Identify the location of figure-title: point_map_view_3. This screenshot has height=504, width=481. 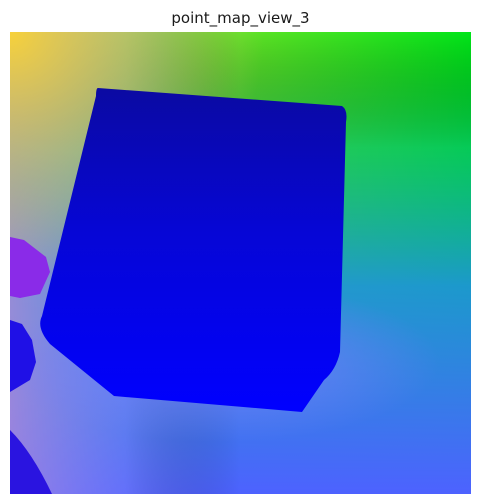
(240, 18).